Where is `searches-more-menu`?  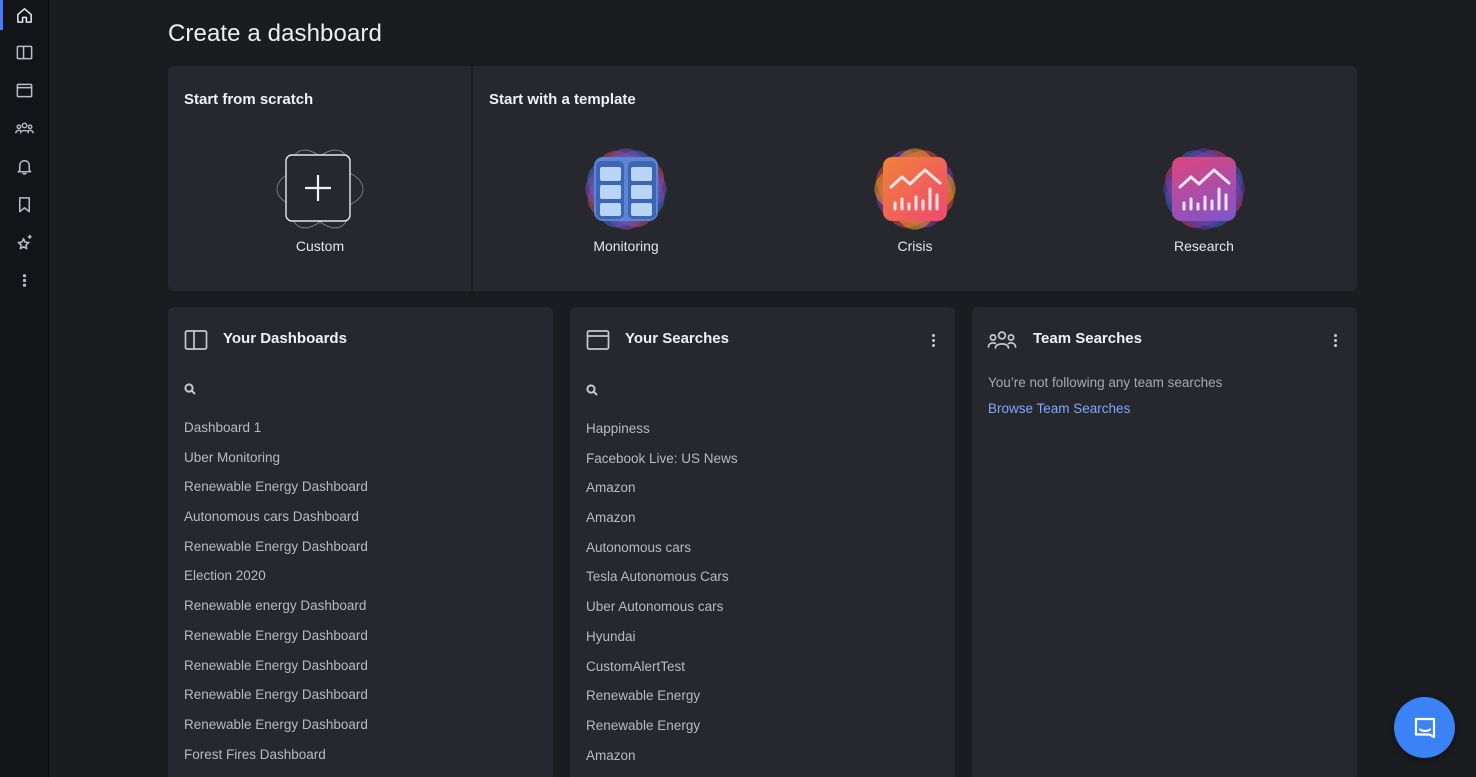
searches-more-menu is located at coordinates (933, 340).